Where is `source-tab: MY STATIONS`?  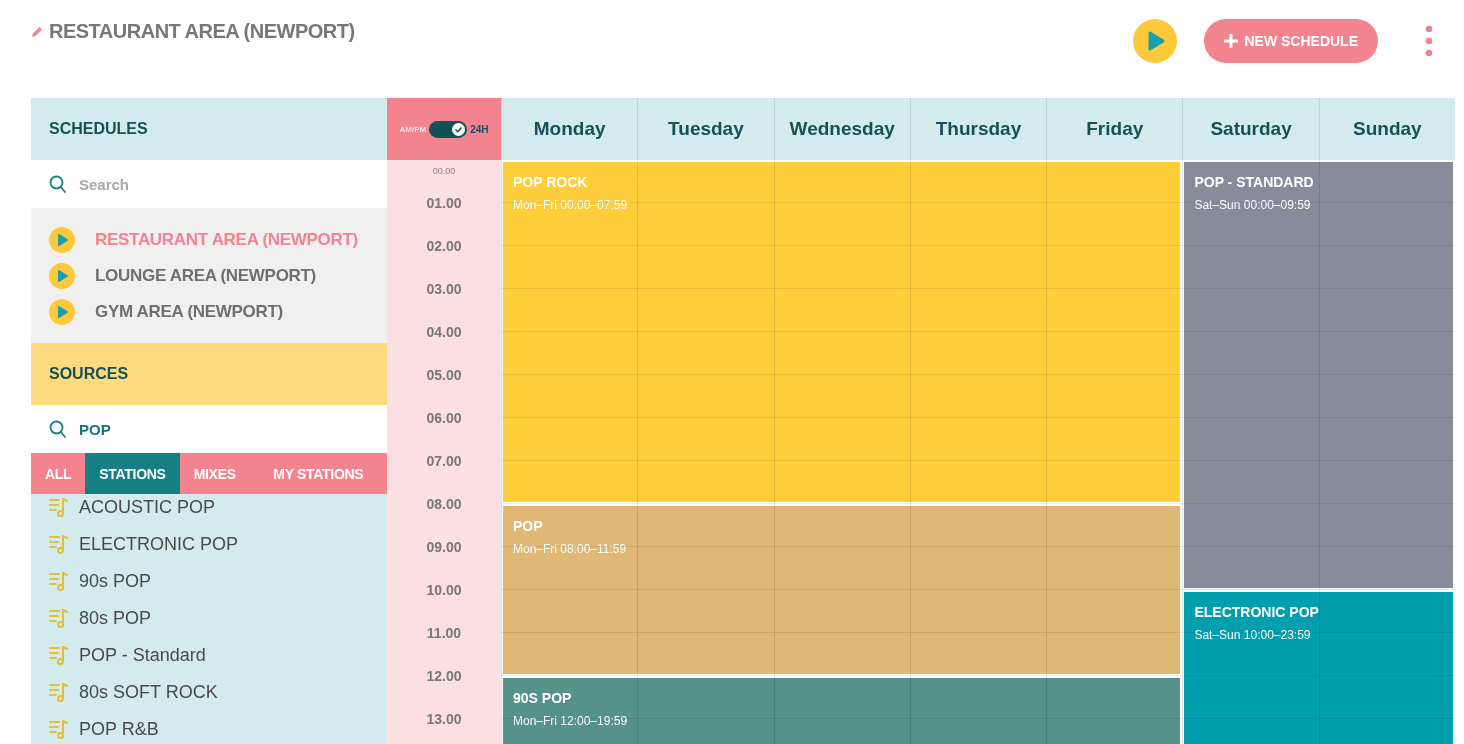
source-tab: MY STATIONS is located at coordinates (318, 473).